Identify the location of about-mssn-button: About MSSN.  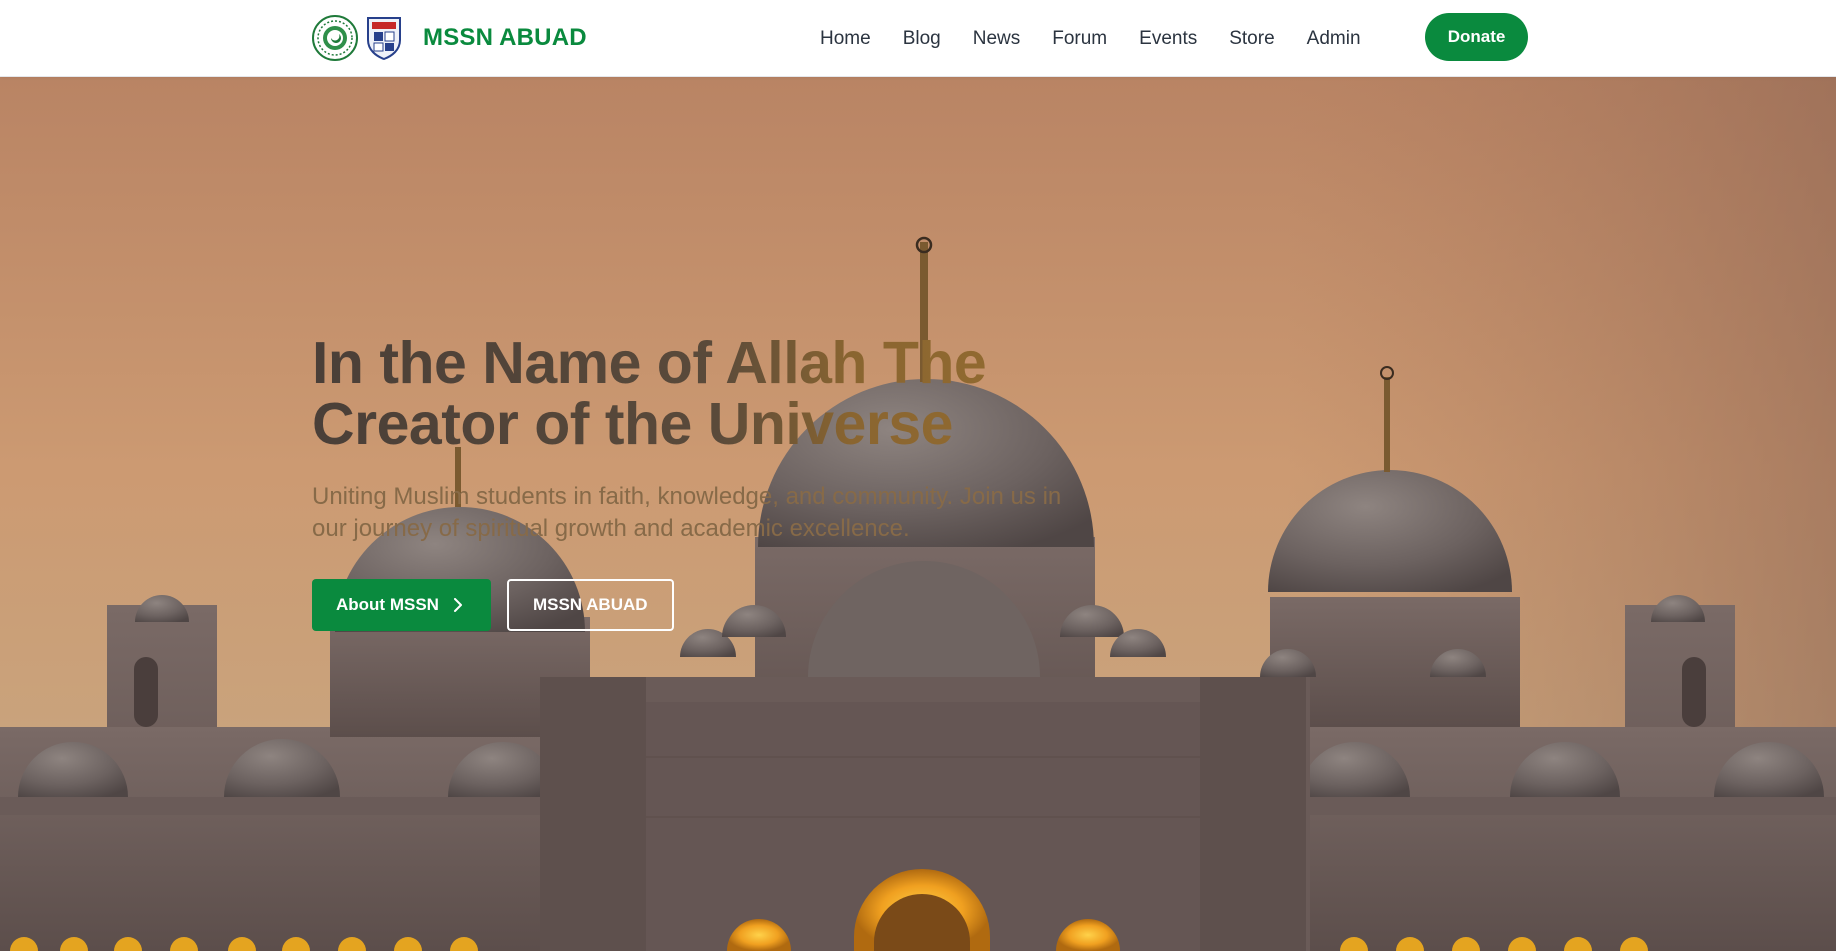
(401, 605).